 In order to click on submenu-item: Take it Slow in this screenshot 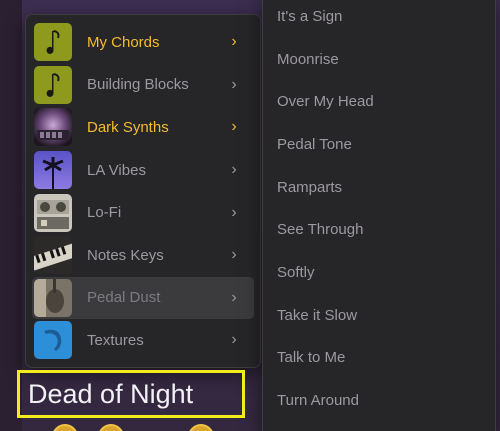, I will do `click(379, 315)`.